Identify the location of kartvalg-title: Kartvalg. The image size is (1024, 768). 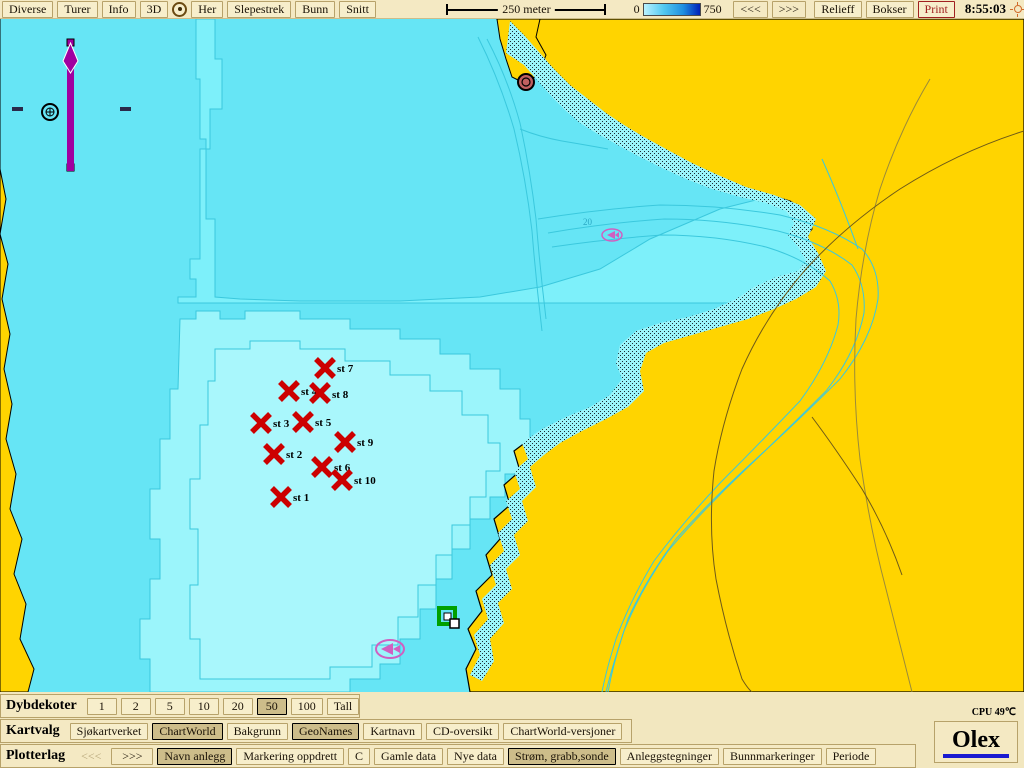
(33, 730).